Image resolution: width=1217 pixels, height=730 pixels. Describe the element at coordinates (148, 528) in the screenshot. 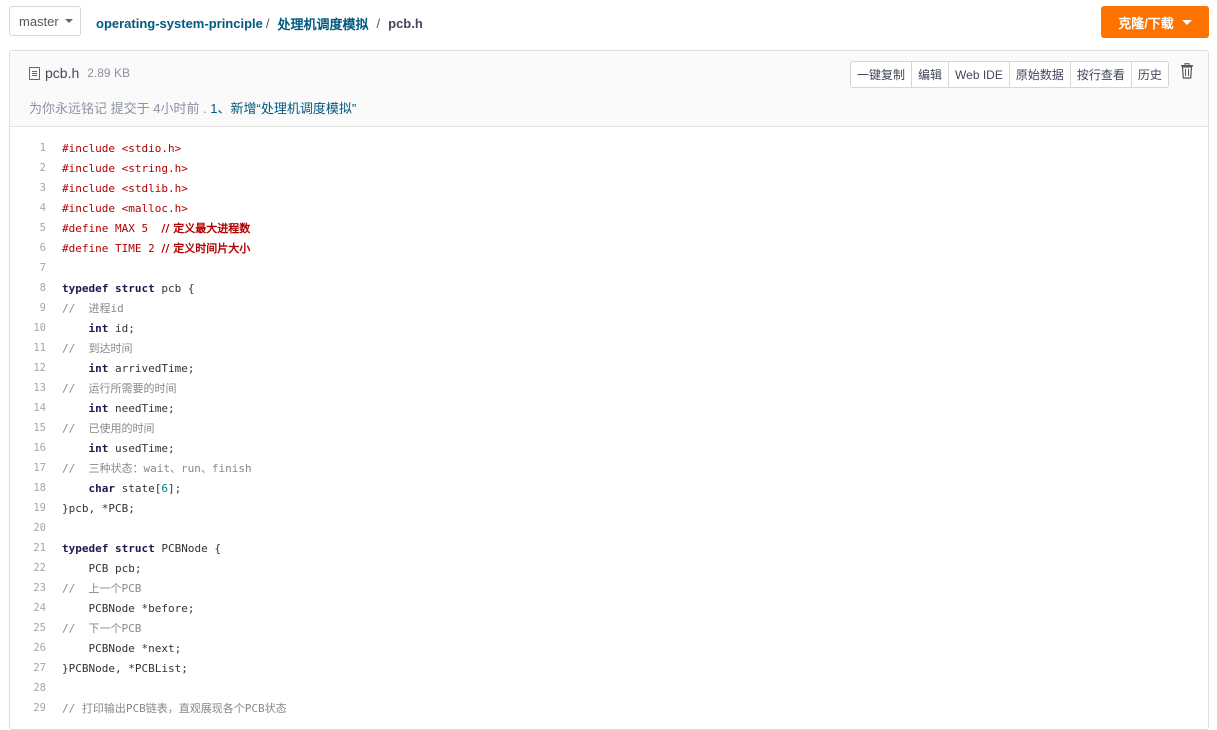

I see `code-line: 20` at that location.